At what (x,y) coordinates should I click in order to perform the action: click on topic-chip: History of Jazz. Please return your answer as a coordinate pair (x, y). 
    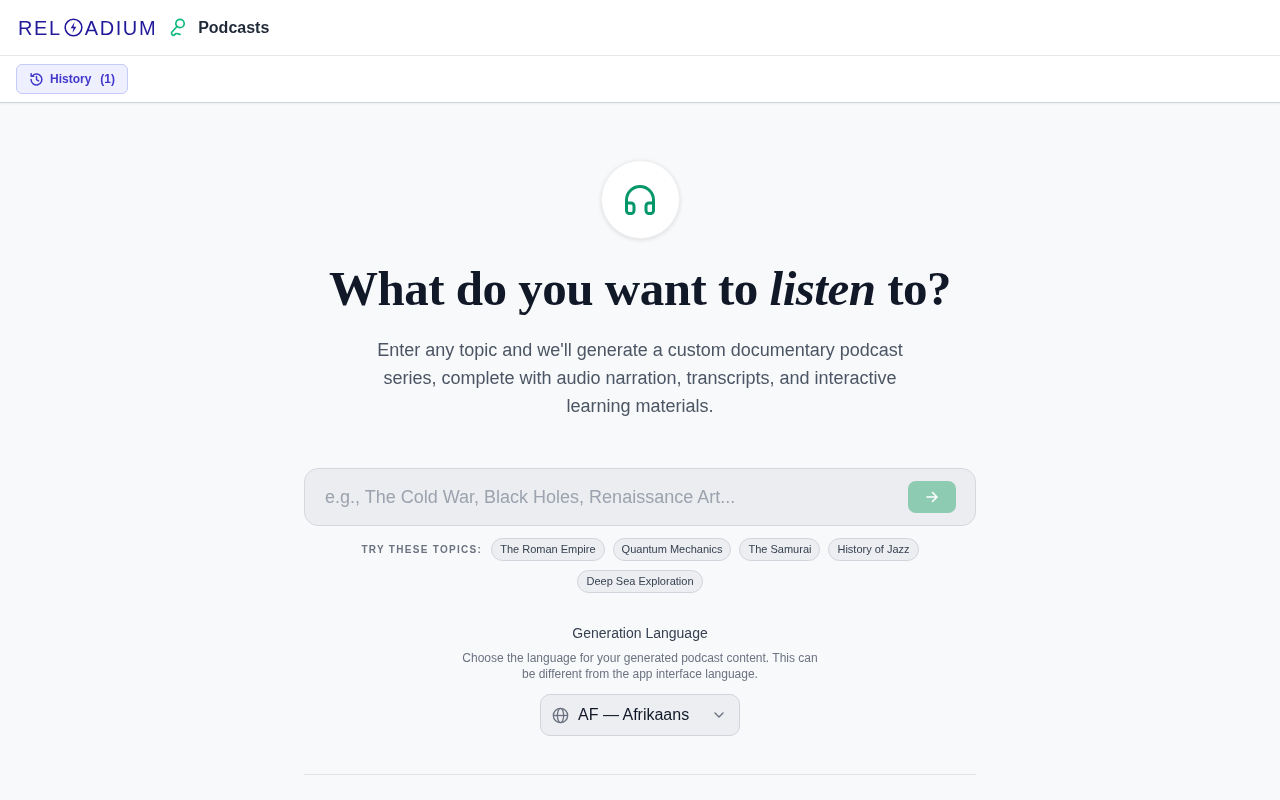
    Looking at the image, I should click on (873, 550).